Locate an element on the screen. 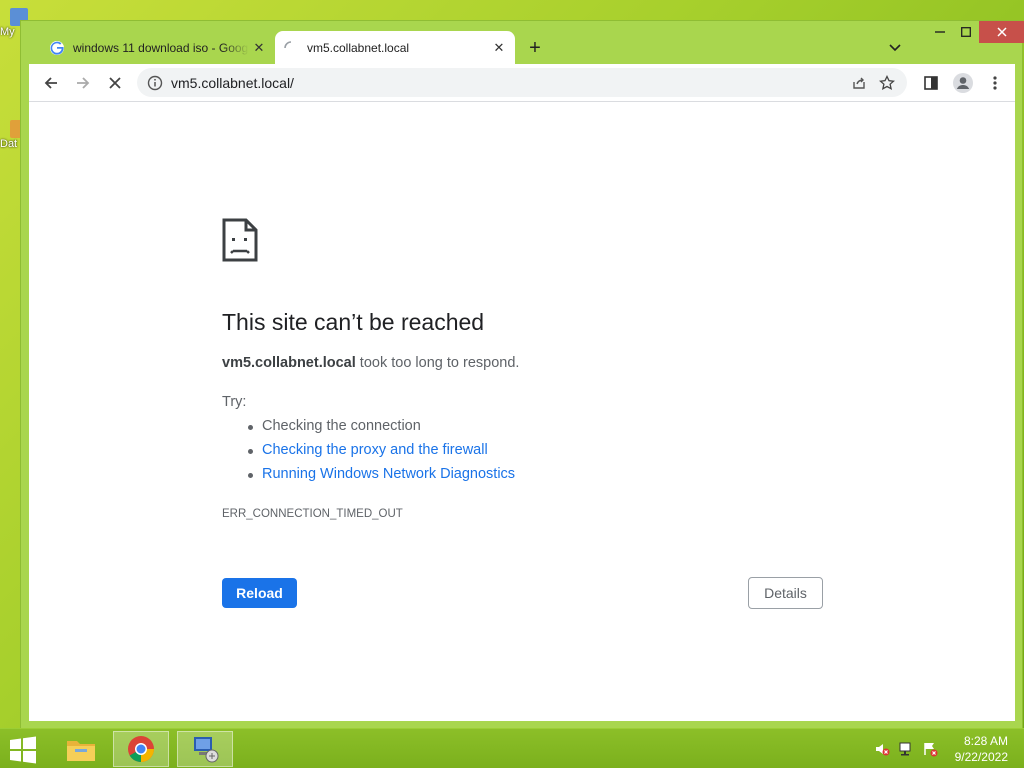  back-arrow-icon is located at coordinates (50, 83).